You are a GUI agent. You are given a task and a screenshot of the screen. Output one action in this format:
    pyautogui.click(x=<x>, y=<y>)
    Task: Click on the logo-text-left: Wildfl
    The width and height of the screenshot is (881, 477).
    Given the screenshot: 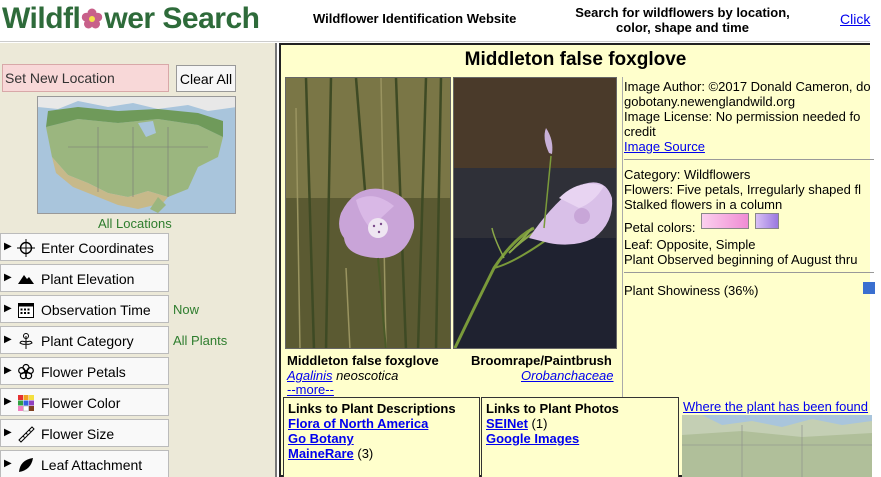 What is the action you would take?
    pyautogui.click(x=41, y=18)
    